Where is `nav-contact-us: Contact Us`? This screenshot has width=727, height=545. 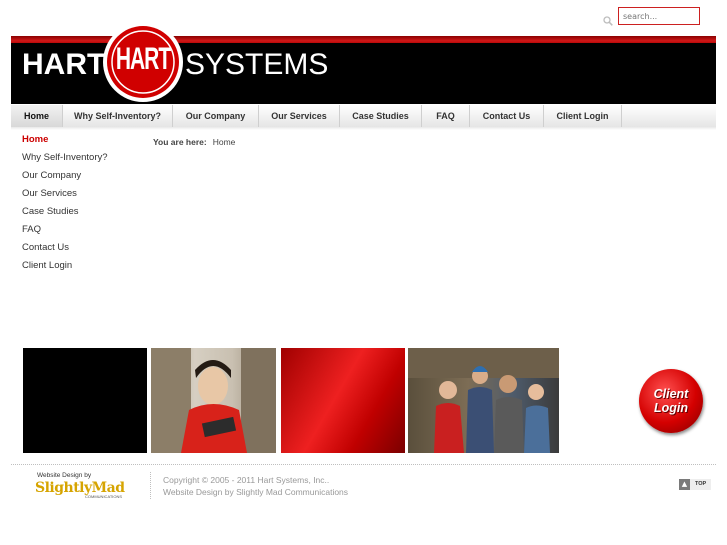
nav-contact-us: Contact Us is located at coordinates (507, 116).